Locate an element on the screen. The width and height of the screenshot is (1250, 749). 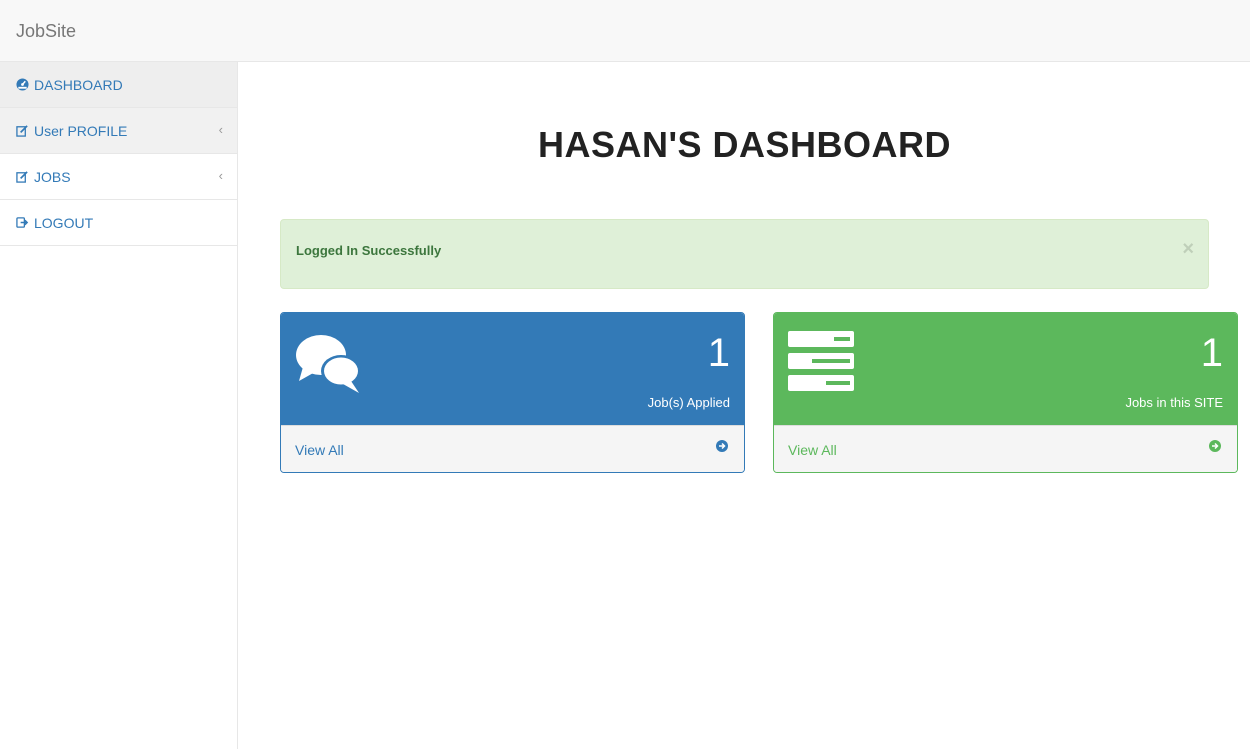
sidebar-item-jobs: JOBS ‹ is located at coordinates (118, 177).